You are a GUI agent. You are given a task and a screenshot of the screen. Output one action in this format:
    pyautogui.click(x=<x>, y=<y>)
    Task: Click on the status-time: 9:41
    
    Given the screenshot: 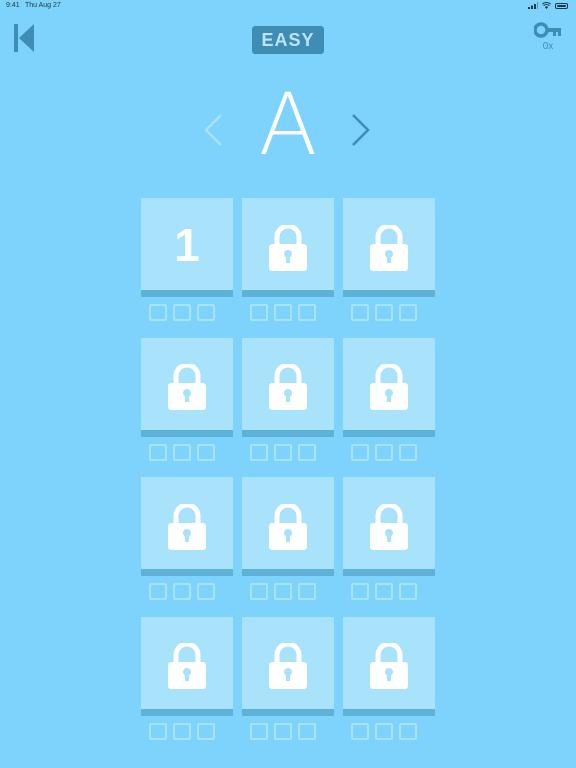 What is the action you would take?
    pyautogui.click(x=13, y=5)
    